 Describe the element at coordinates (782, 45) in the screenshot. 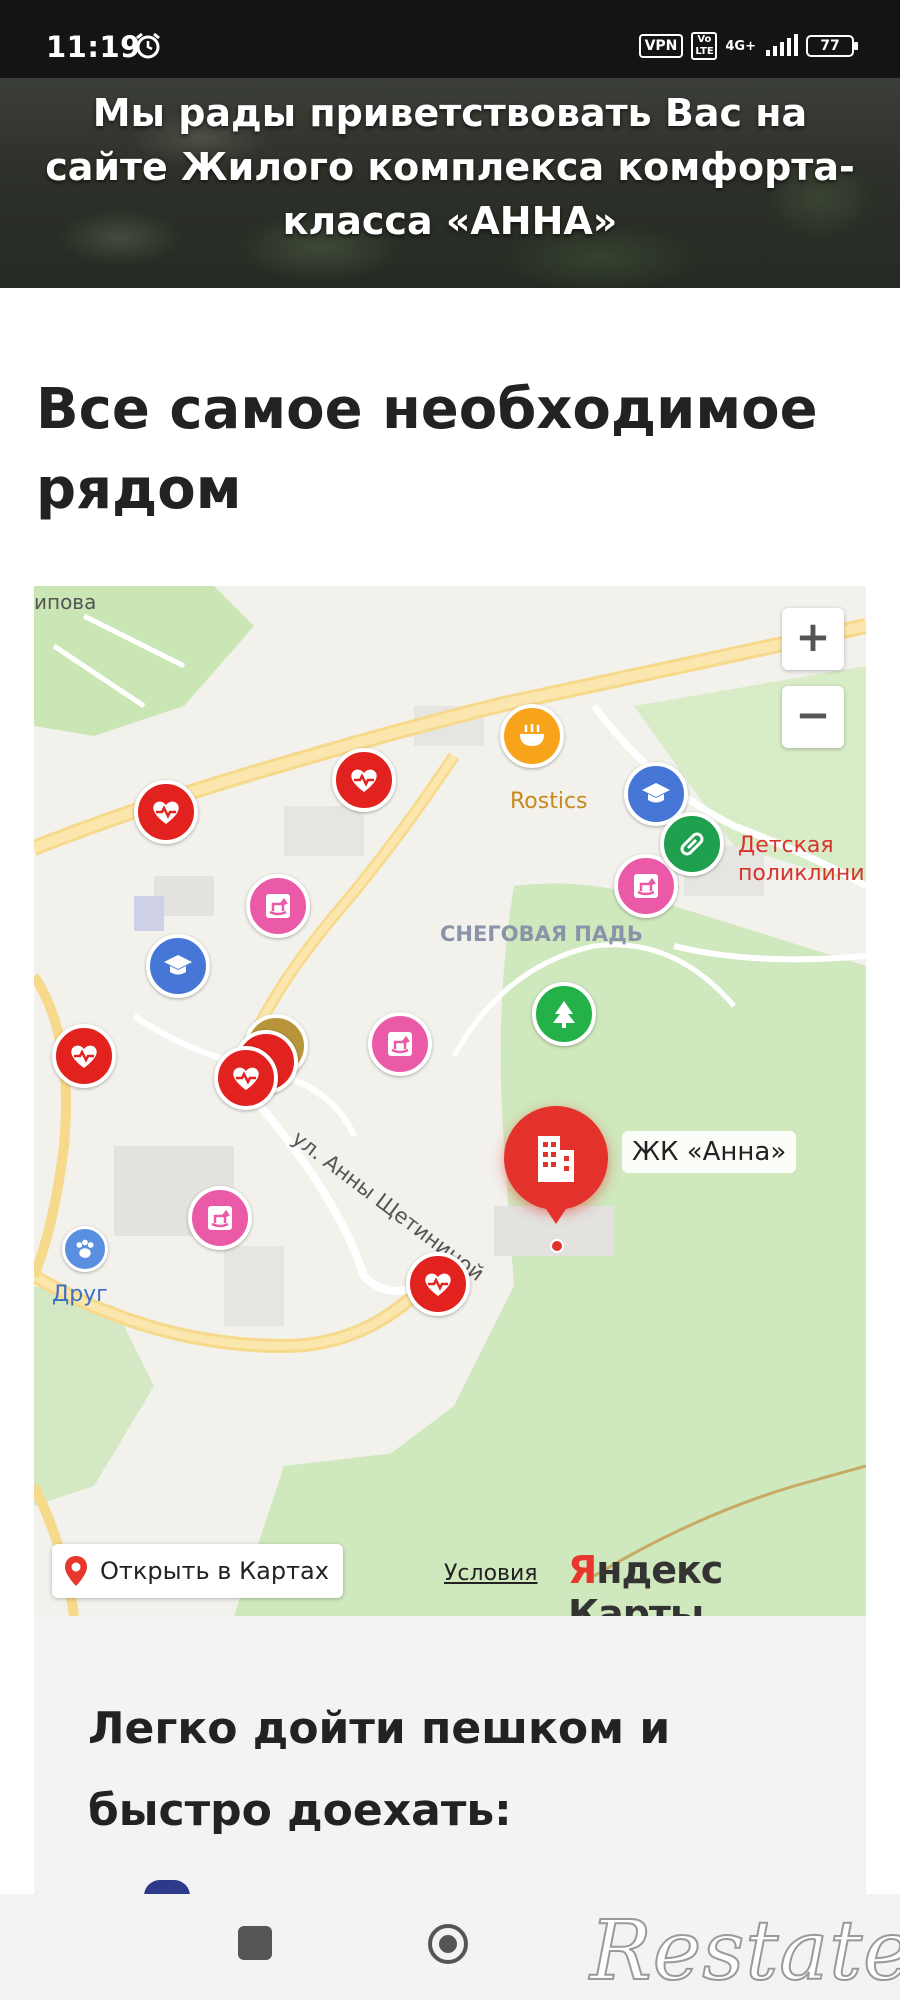

I see `signal-icon` at that location.